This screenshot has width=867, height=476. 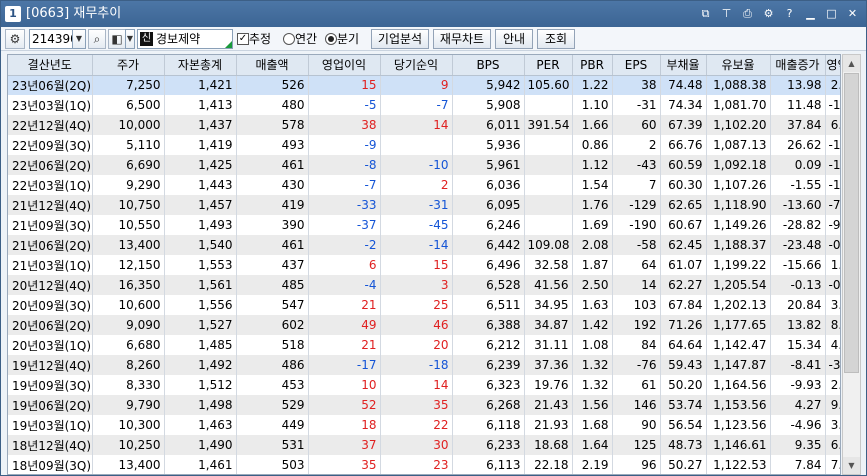 I want to click on stock-code-input: 214390, so click(x=53, y=39).